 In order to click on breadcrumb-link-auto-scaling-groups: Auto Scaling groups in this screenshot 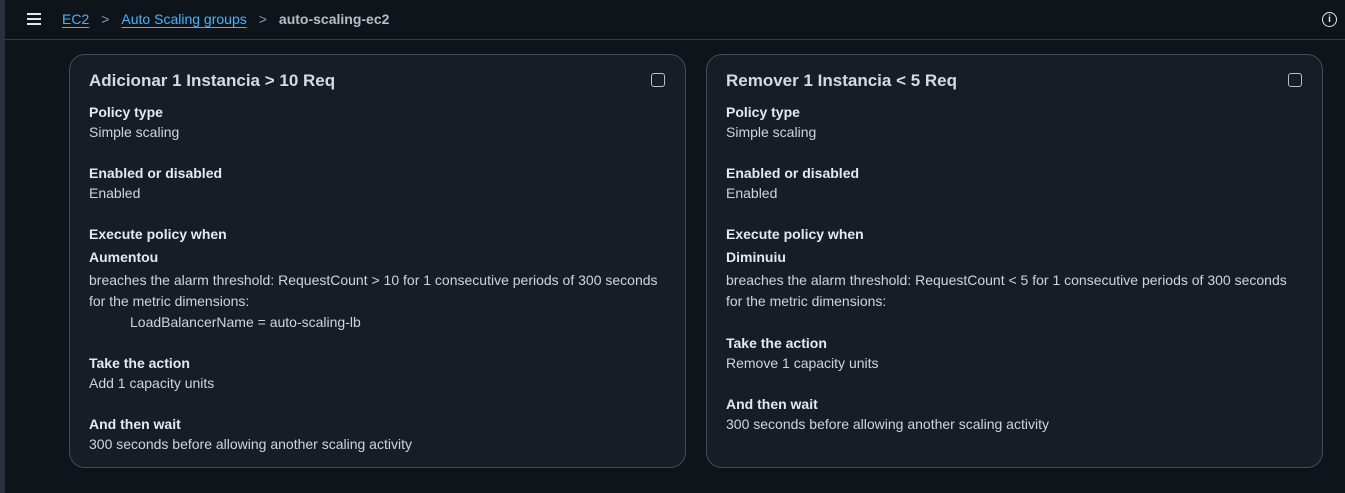, I will do `click(183, 19)`.